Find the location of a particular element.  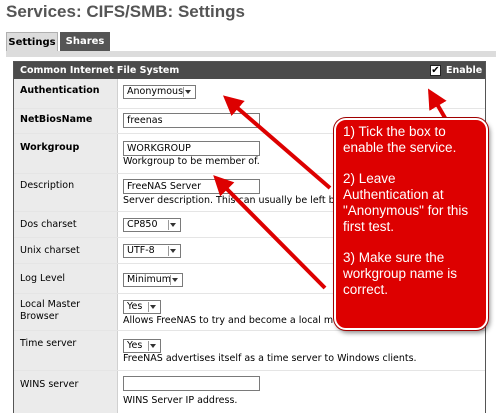

dos-charset-select: CP850 is located at coordinates (152, 225).